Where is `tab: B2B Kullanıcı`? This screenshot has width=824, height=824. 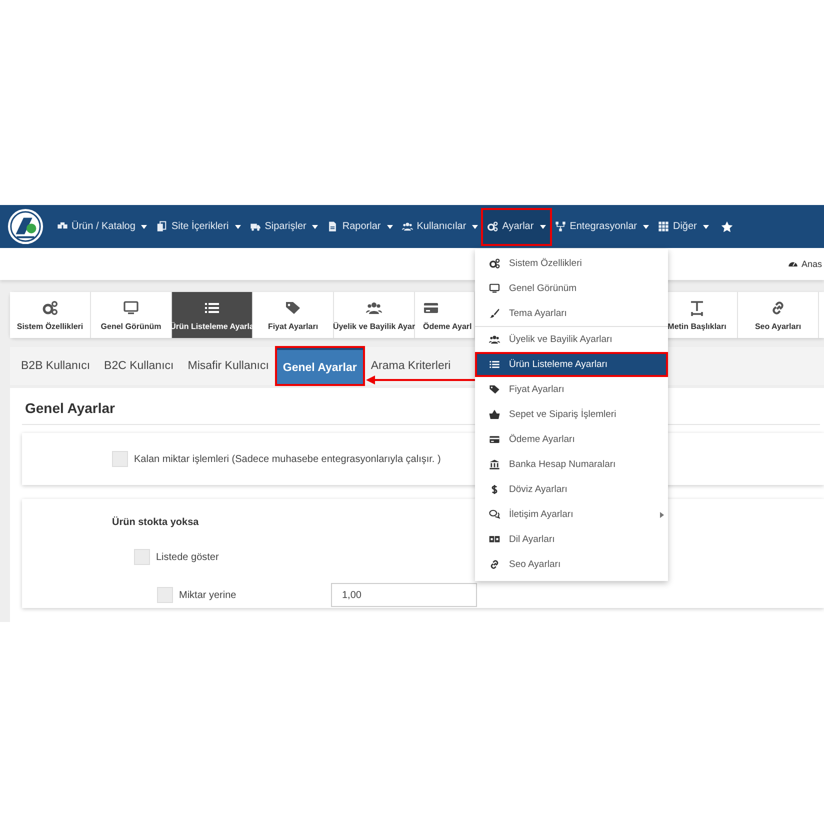 tab: B2B Kullanıcı is located at coordinates (56, 366).